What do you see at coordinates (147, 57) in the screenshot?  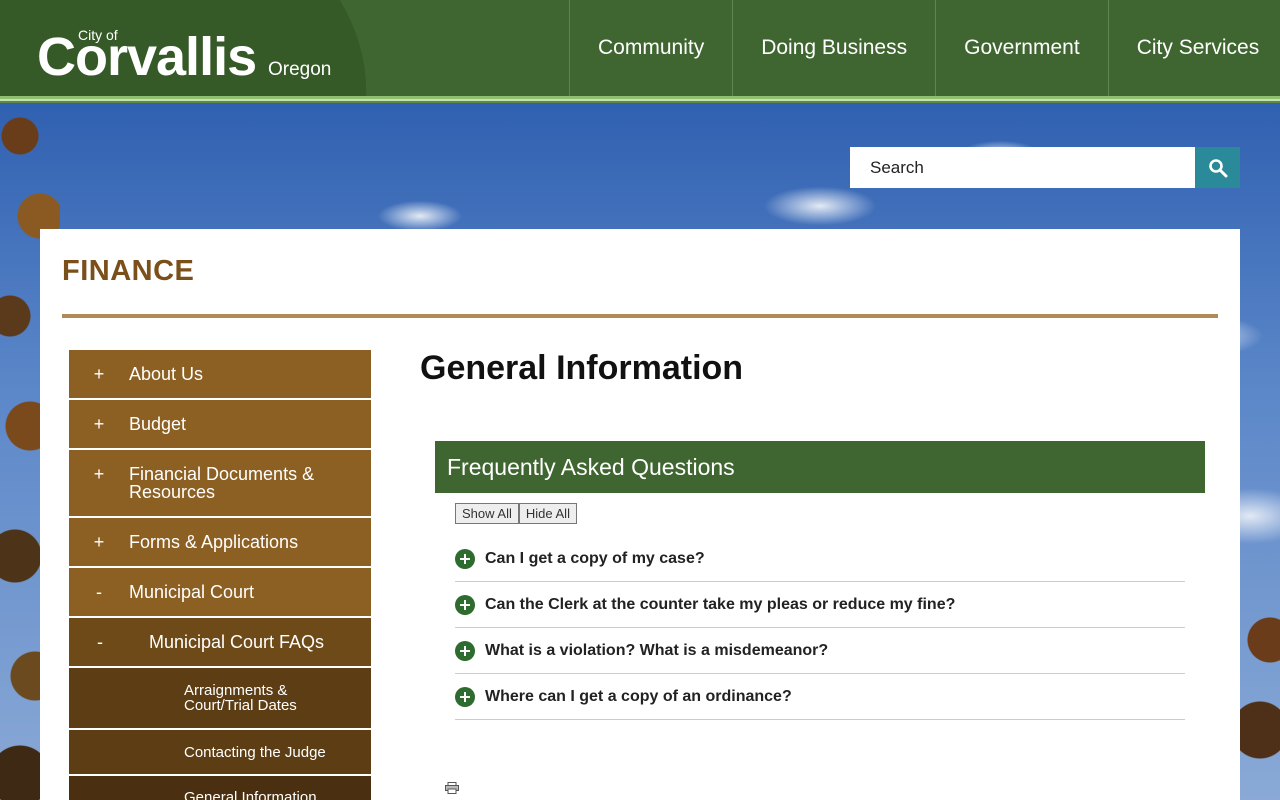 I see `logo-city-name: Corvallis` at bounding box center [147, 57].